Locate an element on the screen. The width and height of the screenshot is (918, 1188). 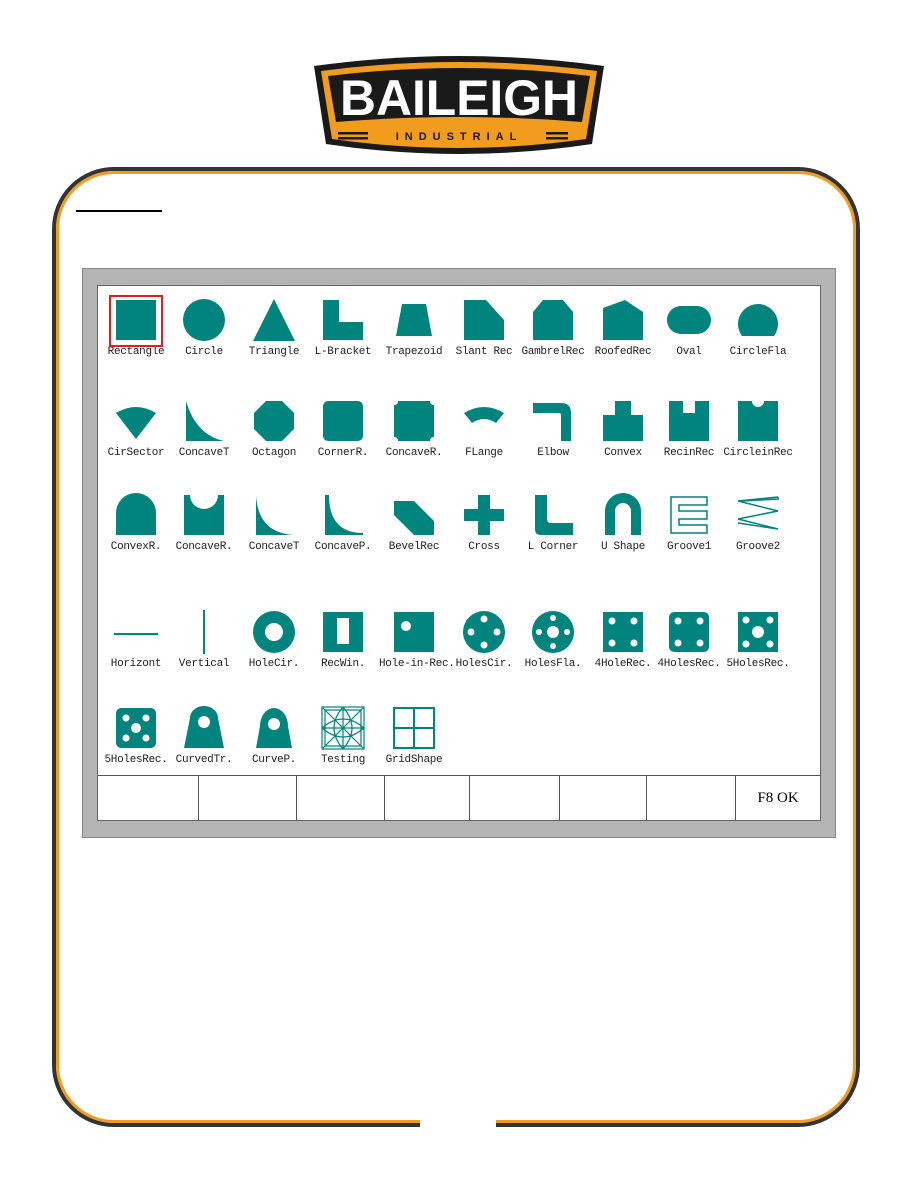
shape-trapezoid: Trapezoid is located at coordinates (414, 328).